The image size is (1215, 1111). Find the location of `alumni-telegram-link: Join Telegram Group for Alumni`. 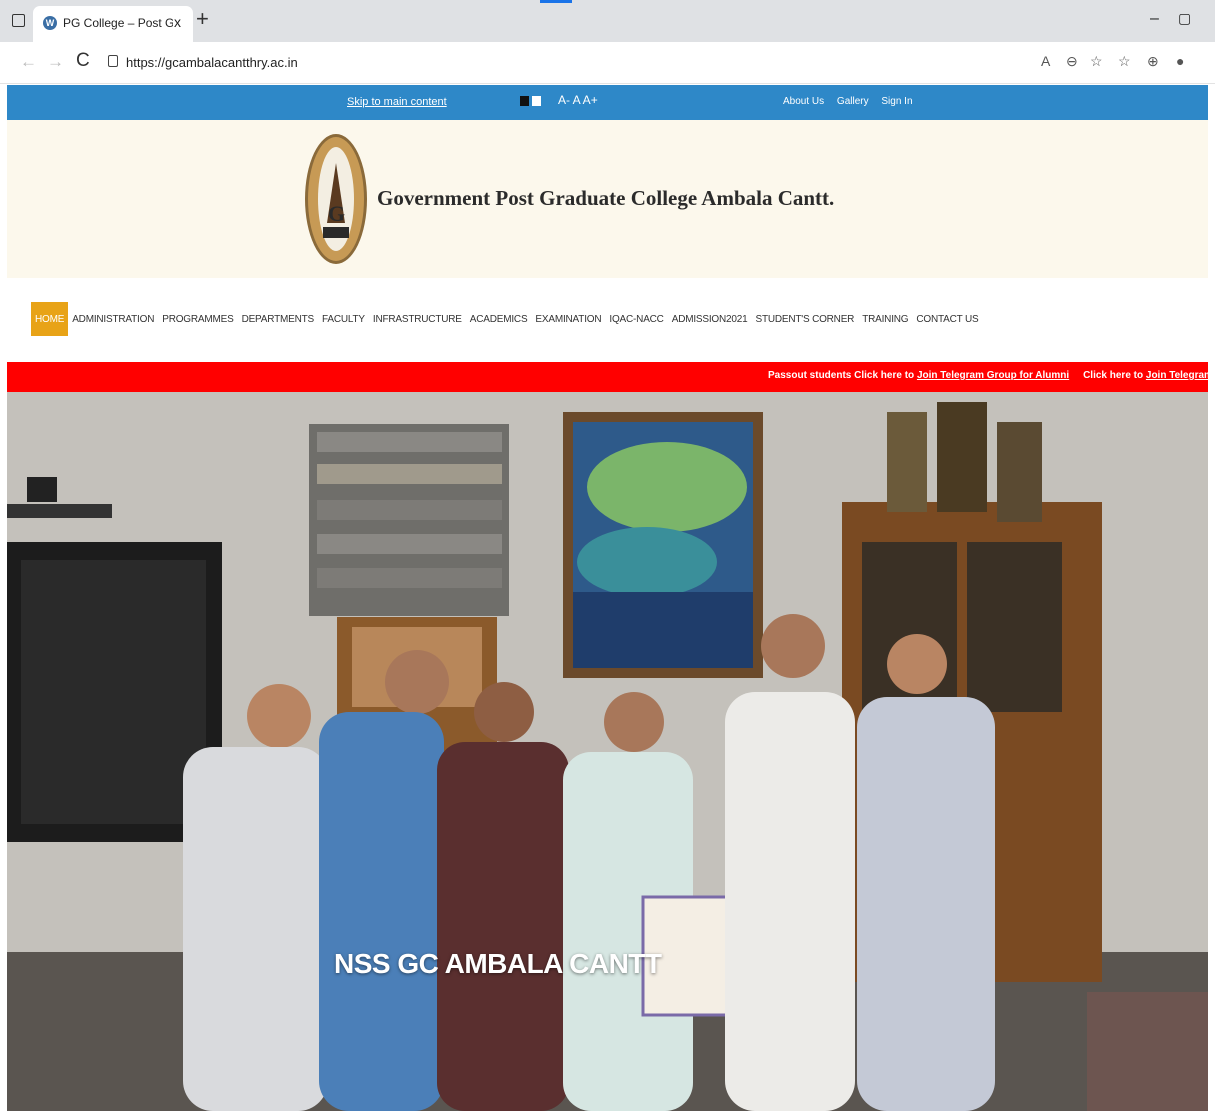

alumni-telegram-link: Join Telegram Group for Alumni is located at coordinates (993, 375).